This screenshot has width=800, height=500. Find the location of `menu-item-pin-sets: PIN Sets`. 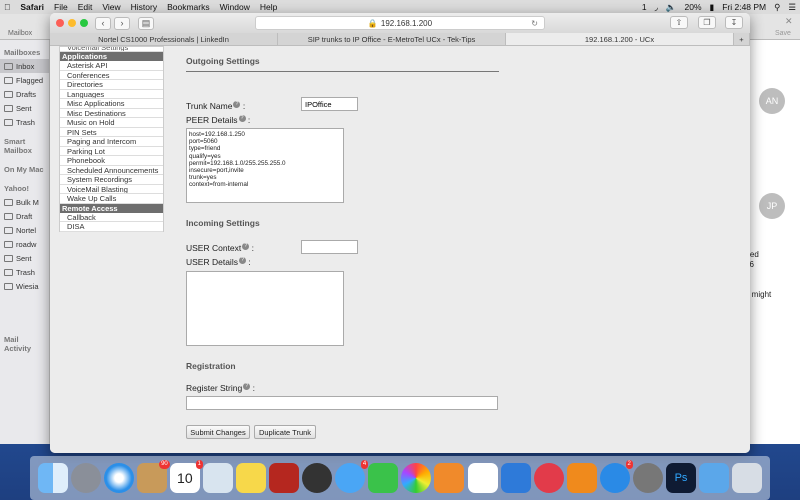

menu-item-pin-sets: PIN Sets is located at coordinates (111, 132).